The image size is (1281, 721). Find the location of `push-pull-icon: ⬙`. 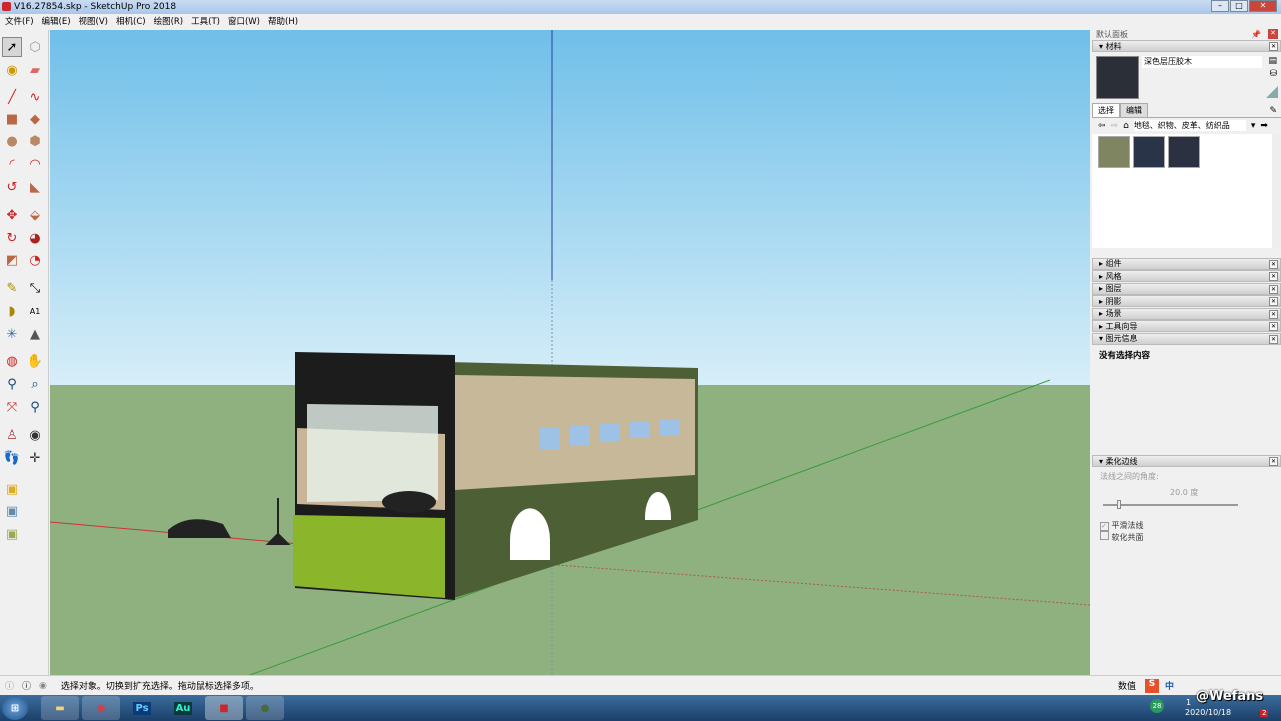

push-pull-icon: ⬙ is located at coordinates (35, 215).